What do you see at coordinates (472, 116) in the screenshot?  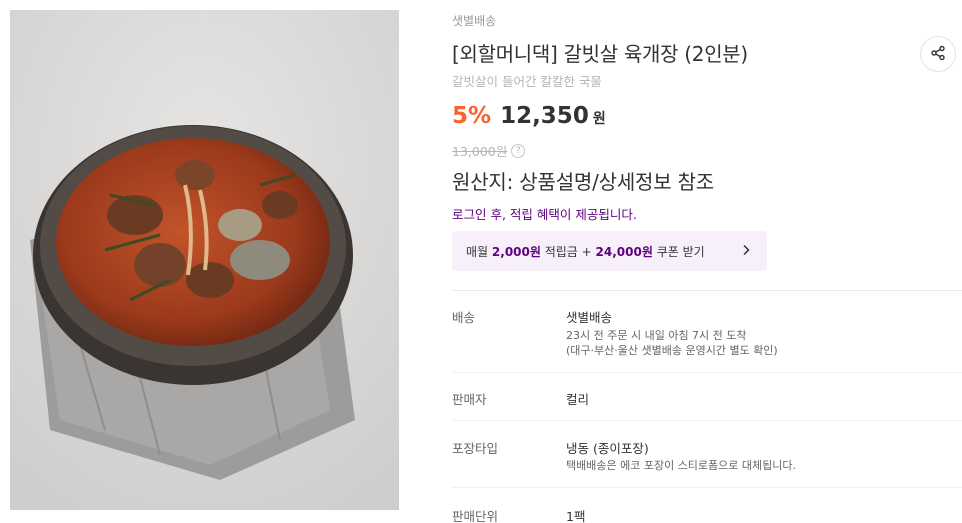 I see `discount-rate: 5%` at bounding box center [472, 116].